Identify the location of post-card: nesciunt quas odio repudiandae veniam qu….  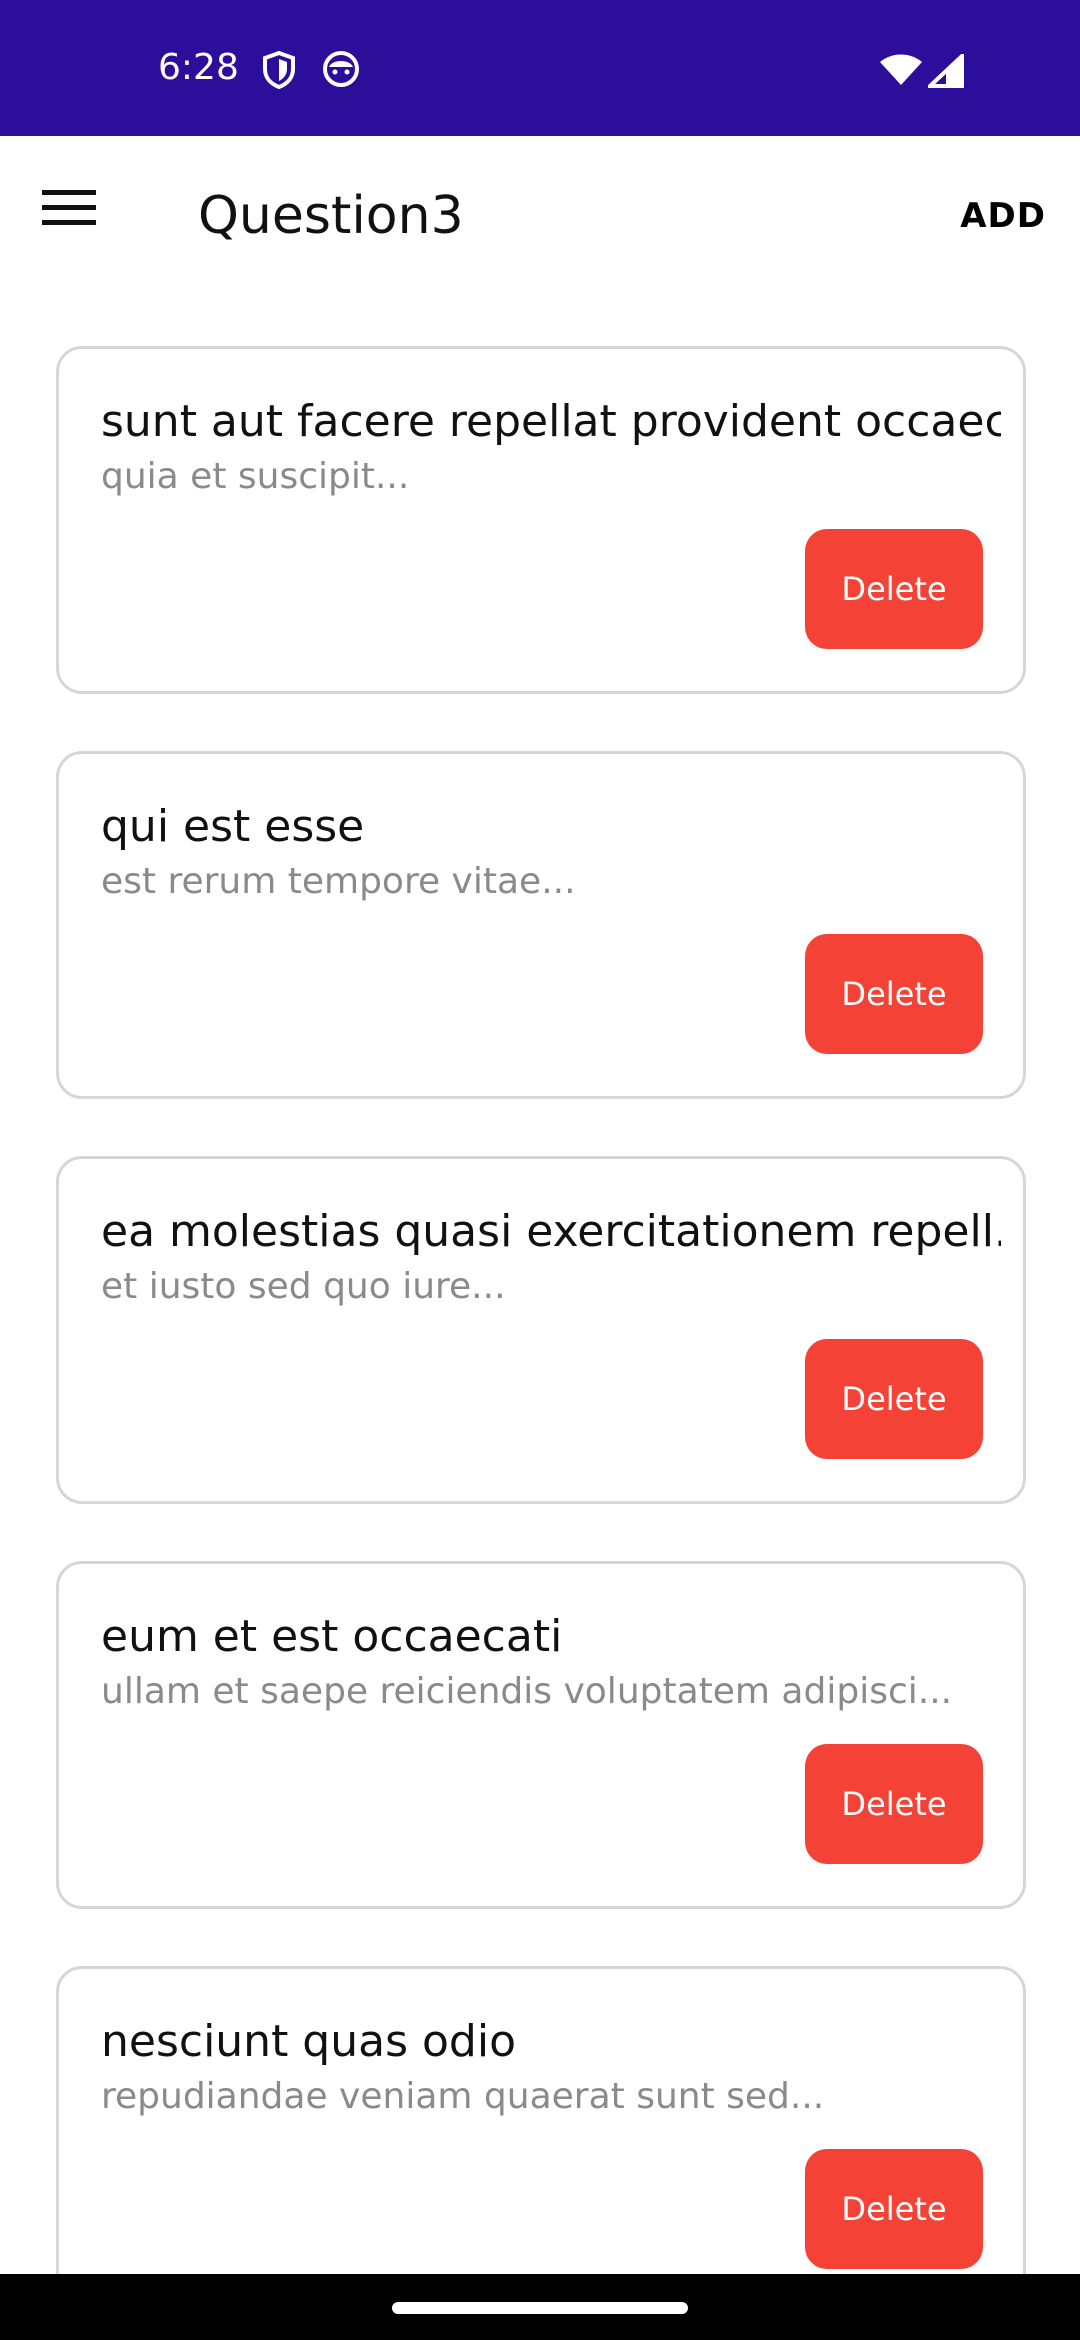
(541, 2120).